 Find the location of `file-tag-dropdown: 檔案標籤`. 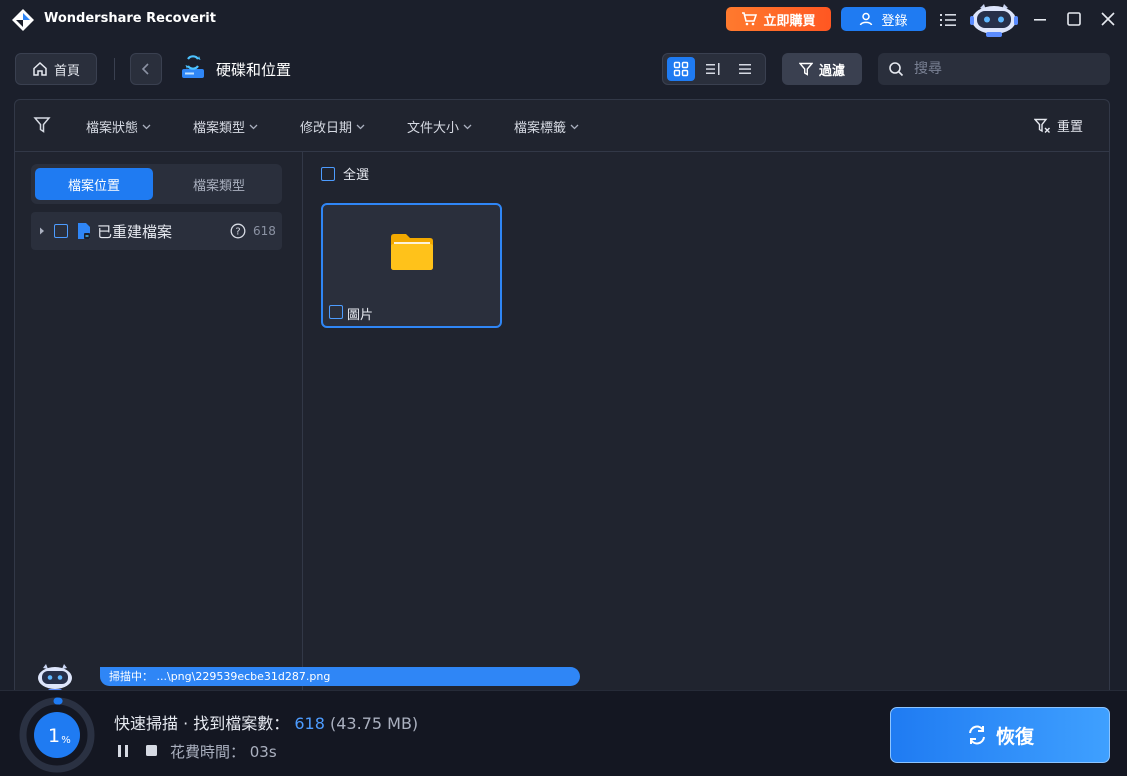

file-tag-dropdown: 檔案標籤 is located at coordinates (546, 126).